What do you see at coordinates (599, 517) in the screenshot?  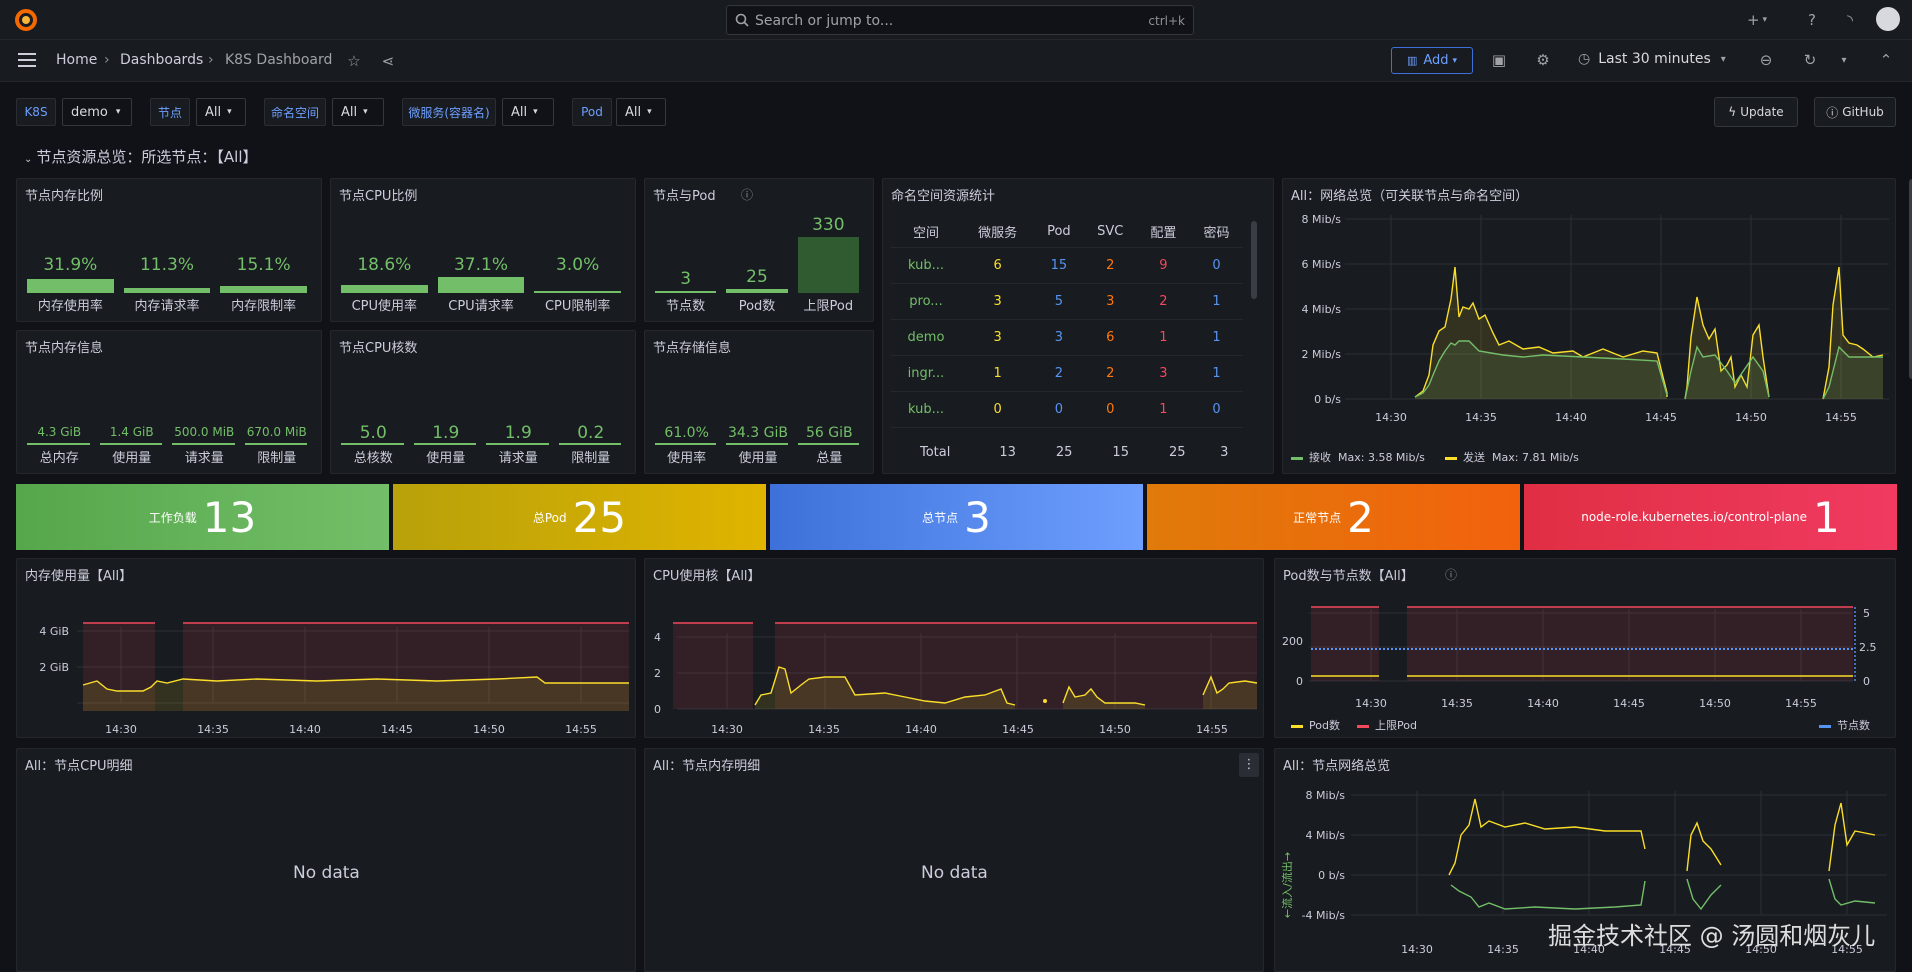 I see `stat-card-value: 25` at bounding box center [599, 517].